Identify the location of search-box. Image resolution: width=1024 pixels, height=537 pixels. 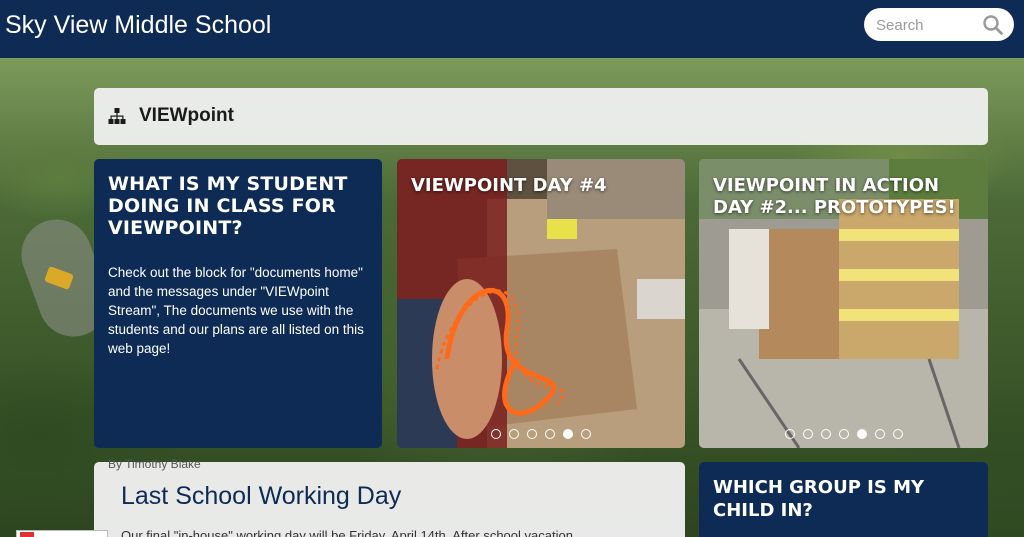
(939, 24).